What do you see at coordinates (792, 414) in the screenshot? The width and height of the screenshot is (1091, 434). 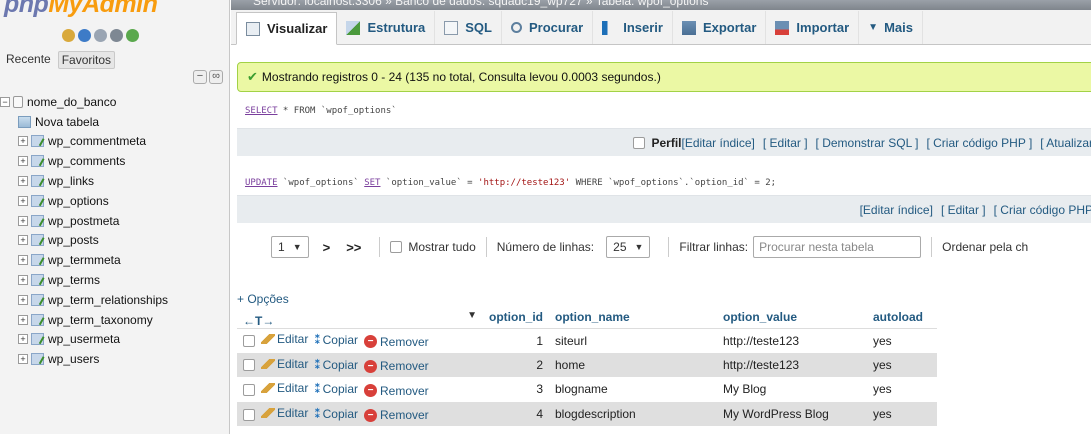 I see `cell-option-value: My WordPress Blog` at bounding box center [792, 414].